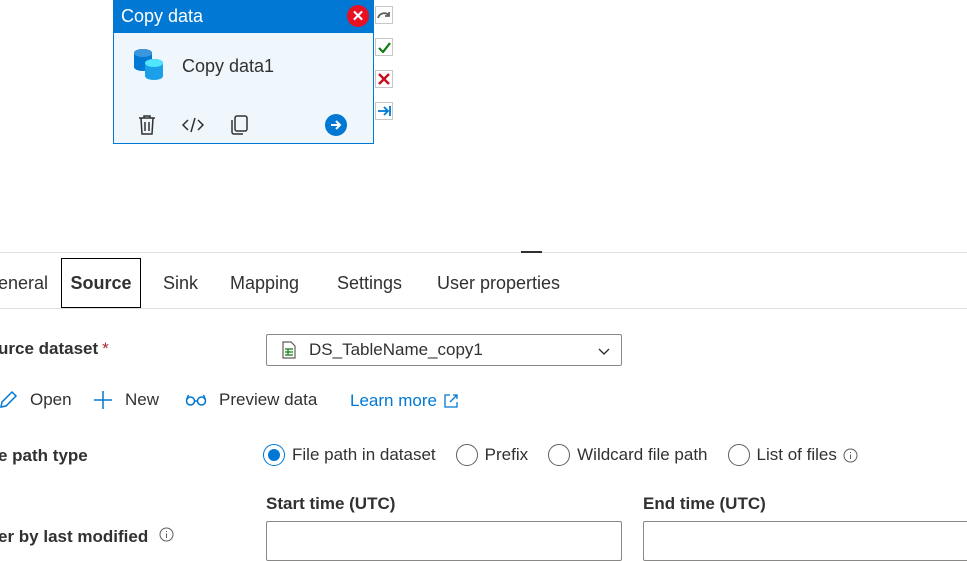 The width and height of the screenshot is (967, 561). I want to click on copy-data-activity: Copy data ✕ Copy data1, so click(243, 72).